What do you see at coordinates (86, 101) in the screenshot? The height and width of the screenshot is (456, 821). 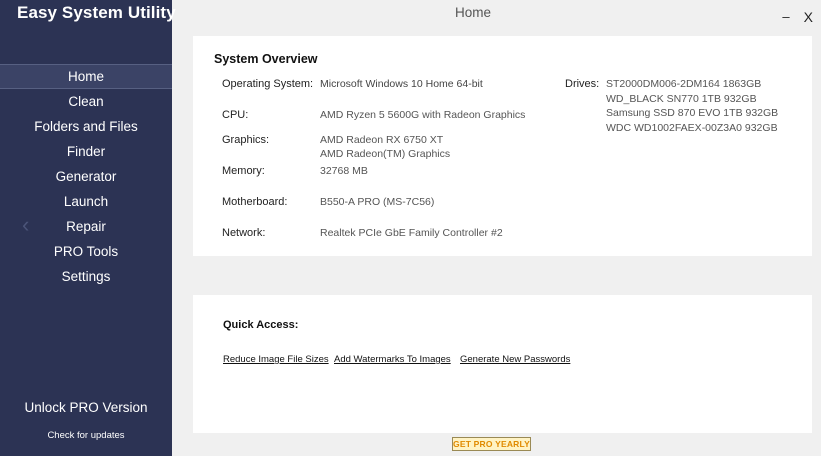 I see `sidebar-item-clean: Clean` at bounding box center [86, 101].